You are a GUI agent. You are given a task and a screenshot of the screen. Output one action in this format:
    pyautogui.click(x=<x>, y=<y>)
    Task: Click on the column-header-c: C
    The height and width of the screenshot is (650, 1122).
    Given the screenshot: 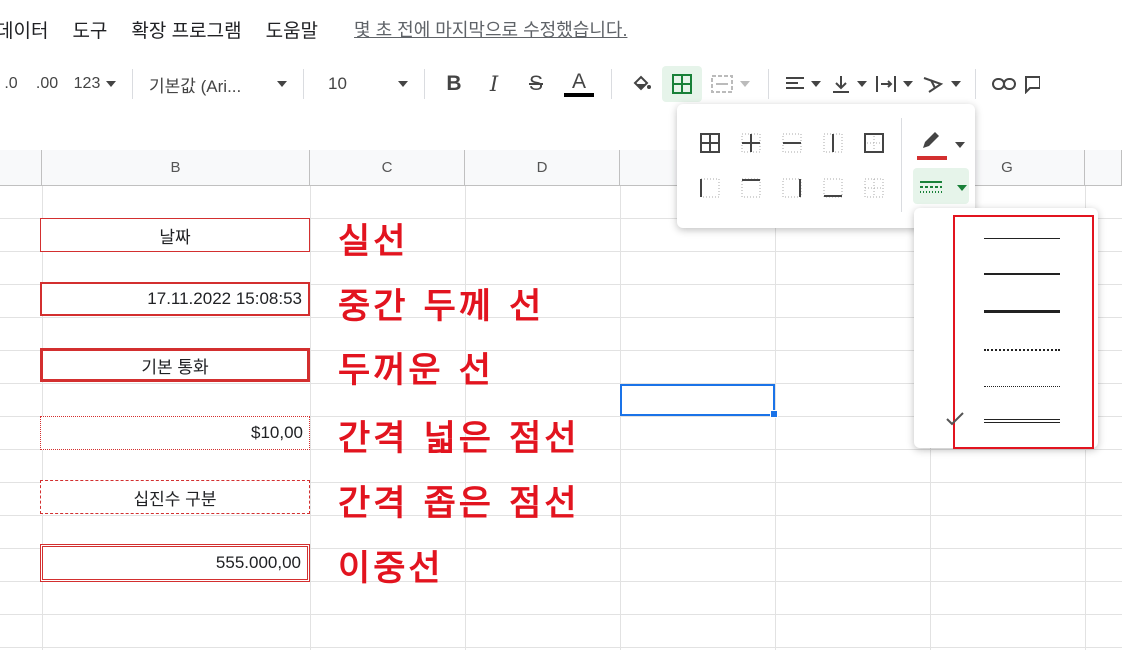 What is the action you would take?
    pyautogui.click(x=387, y=168)
    